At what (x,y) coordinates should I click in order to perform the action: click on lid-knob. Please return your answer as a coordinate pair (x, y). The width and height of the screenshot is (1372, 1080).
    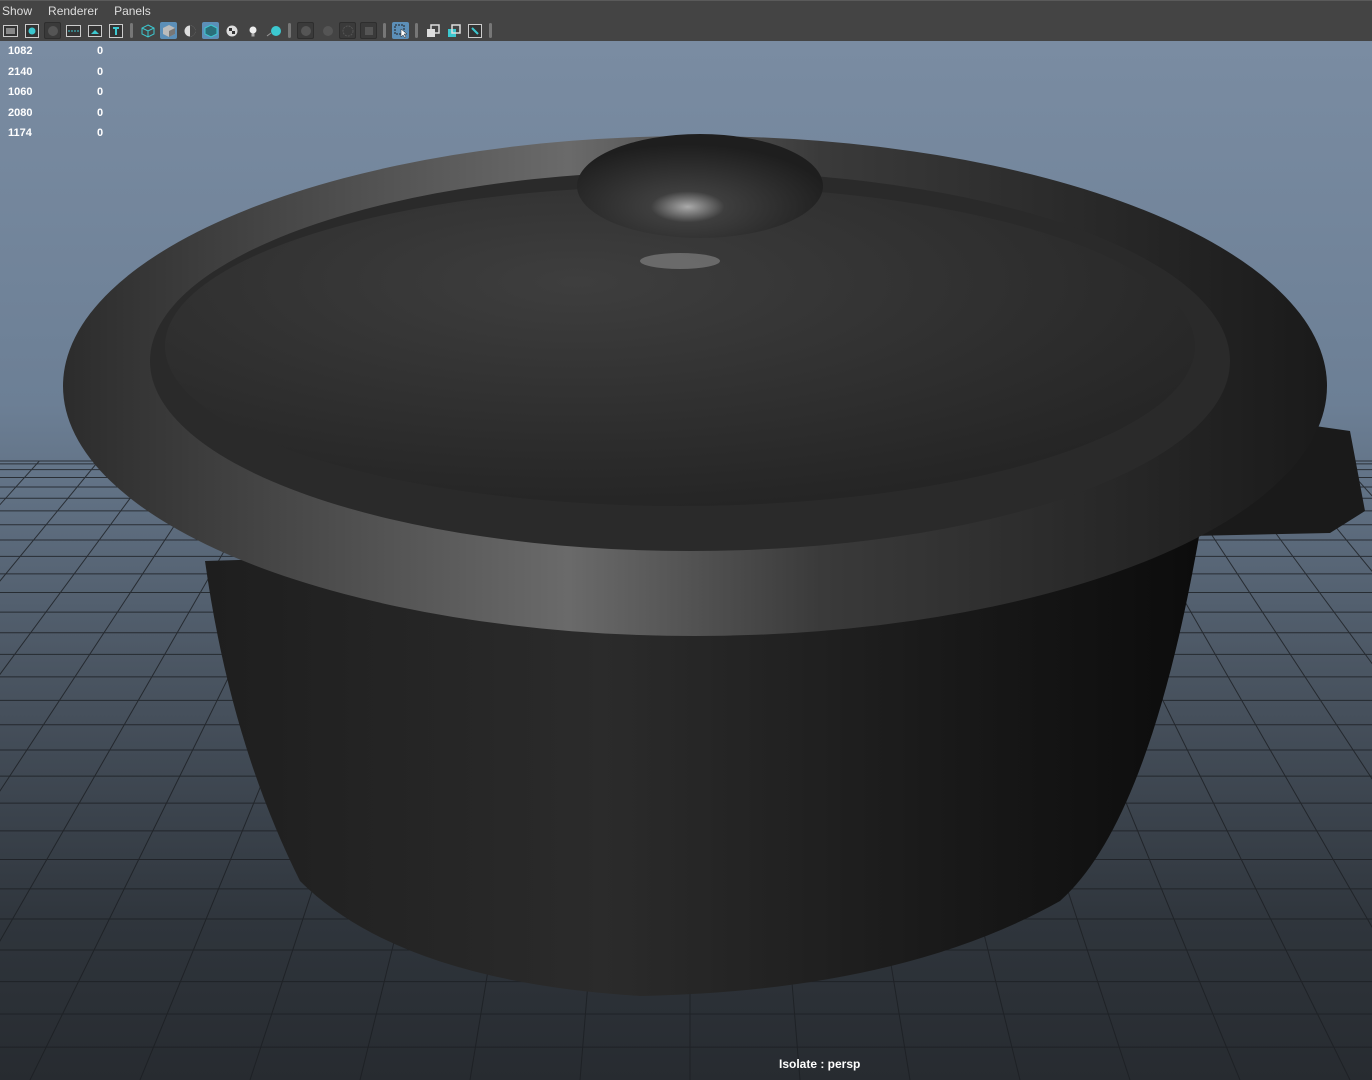
    Looking at the image, I should click on (700, 186).